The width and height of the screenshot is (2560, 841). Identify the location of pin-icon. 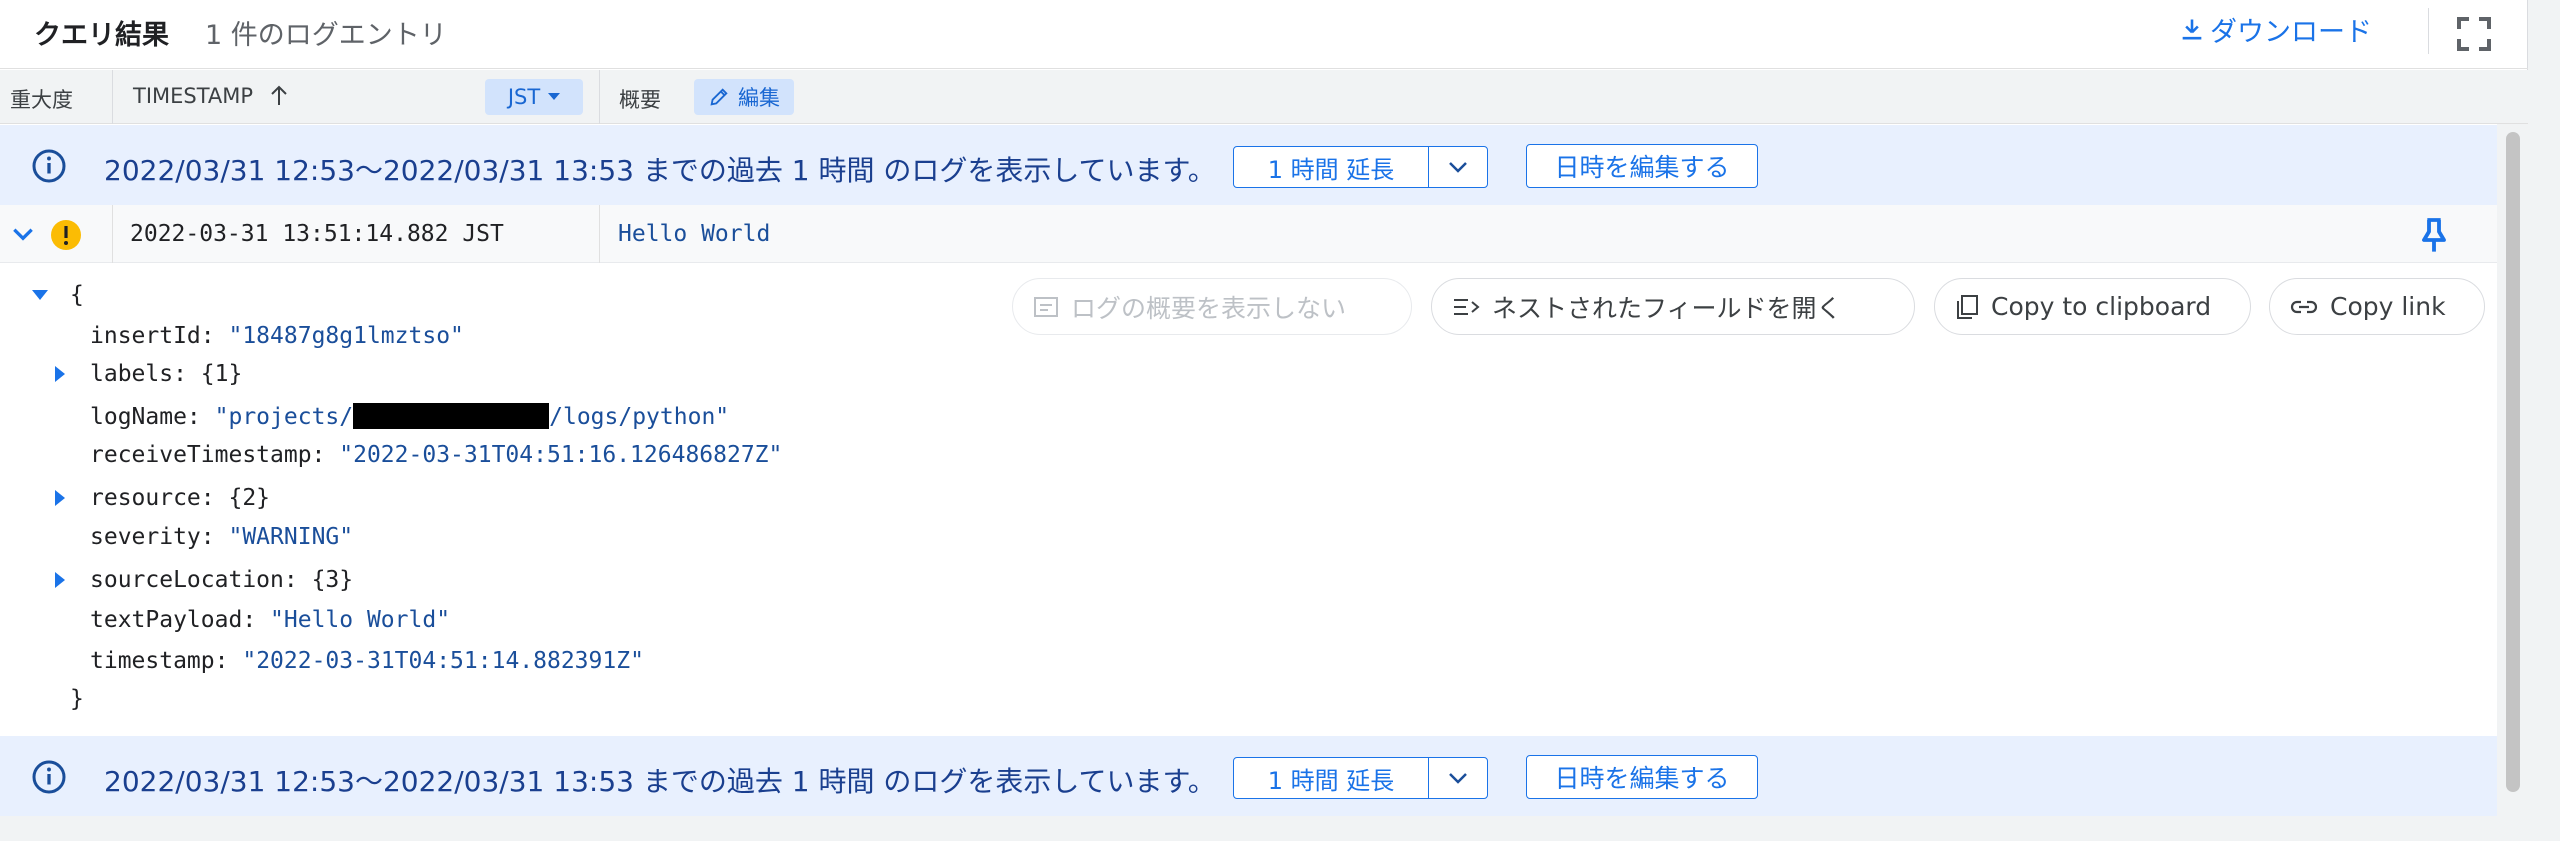
(2434, 235).